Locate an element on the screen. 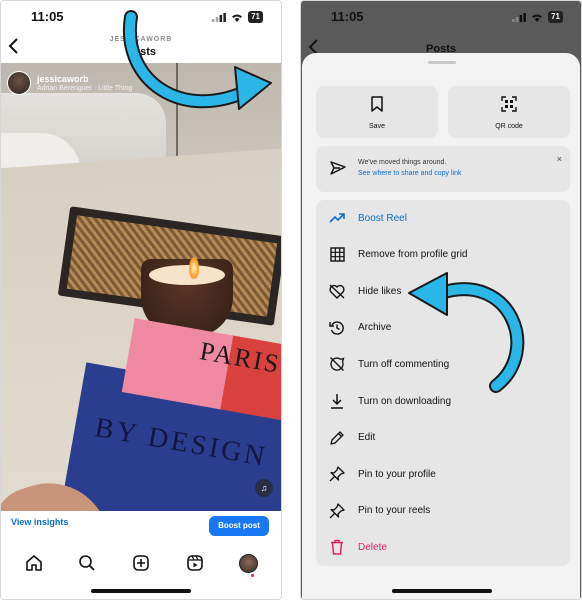 Image resolution: width=582 pixels, height=600 pixels. menu-item-archive: Archive is located at coordinates (443, 328).